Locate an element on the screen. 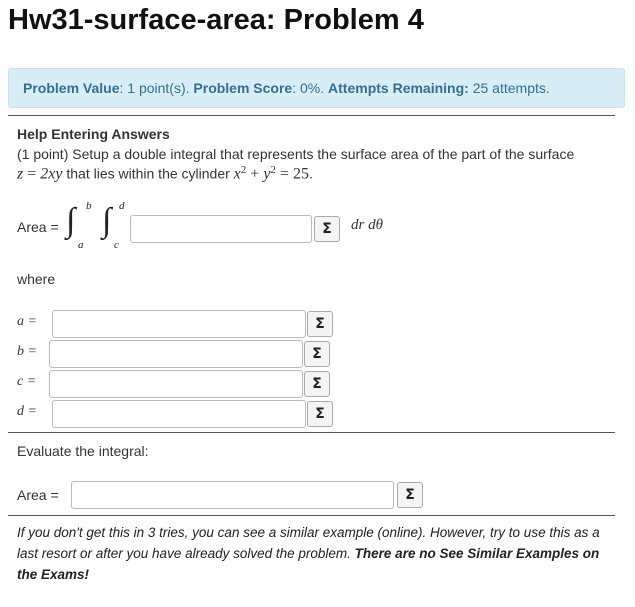 This screenshot has height=607, width=635. evaluate-label: Evaluate the integral: is located at coordinates (83, 451).